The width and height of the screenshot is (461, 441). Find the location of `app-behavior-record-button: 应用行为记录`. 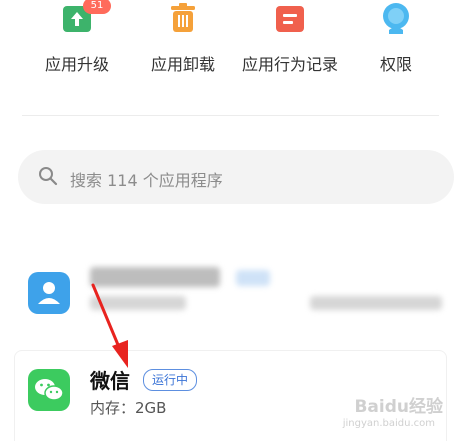

app-behavior-record-button: 应用行为记录 is located at coordinates (290, 37).